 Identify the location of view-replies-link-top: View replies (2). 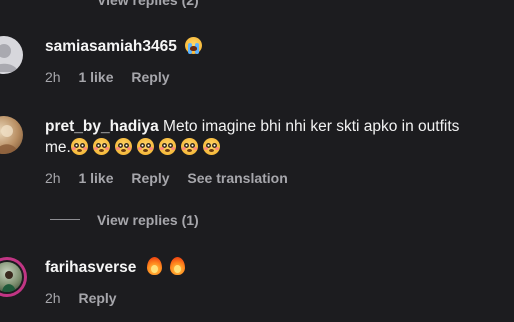
(148, 4).